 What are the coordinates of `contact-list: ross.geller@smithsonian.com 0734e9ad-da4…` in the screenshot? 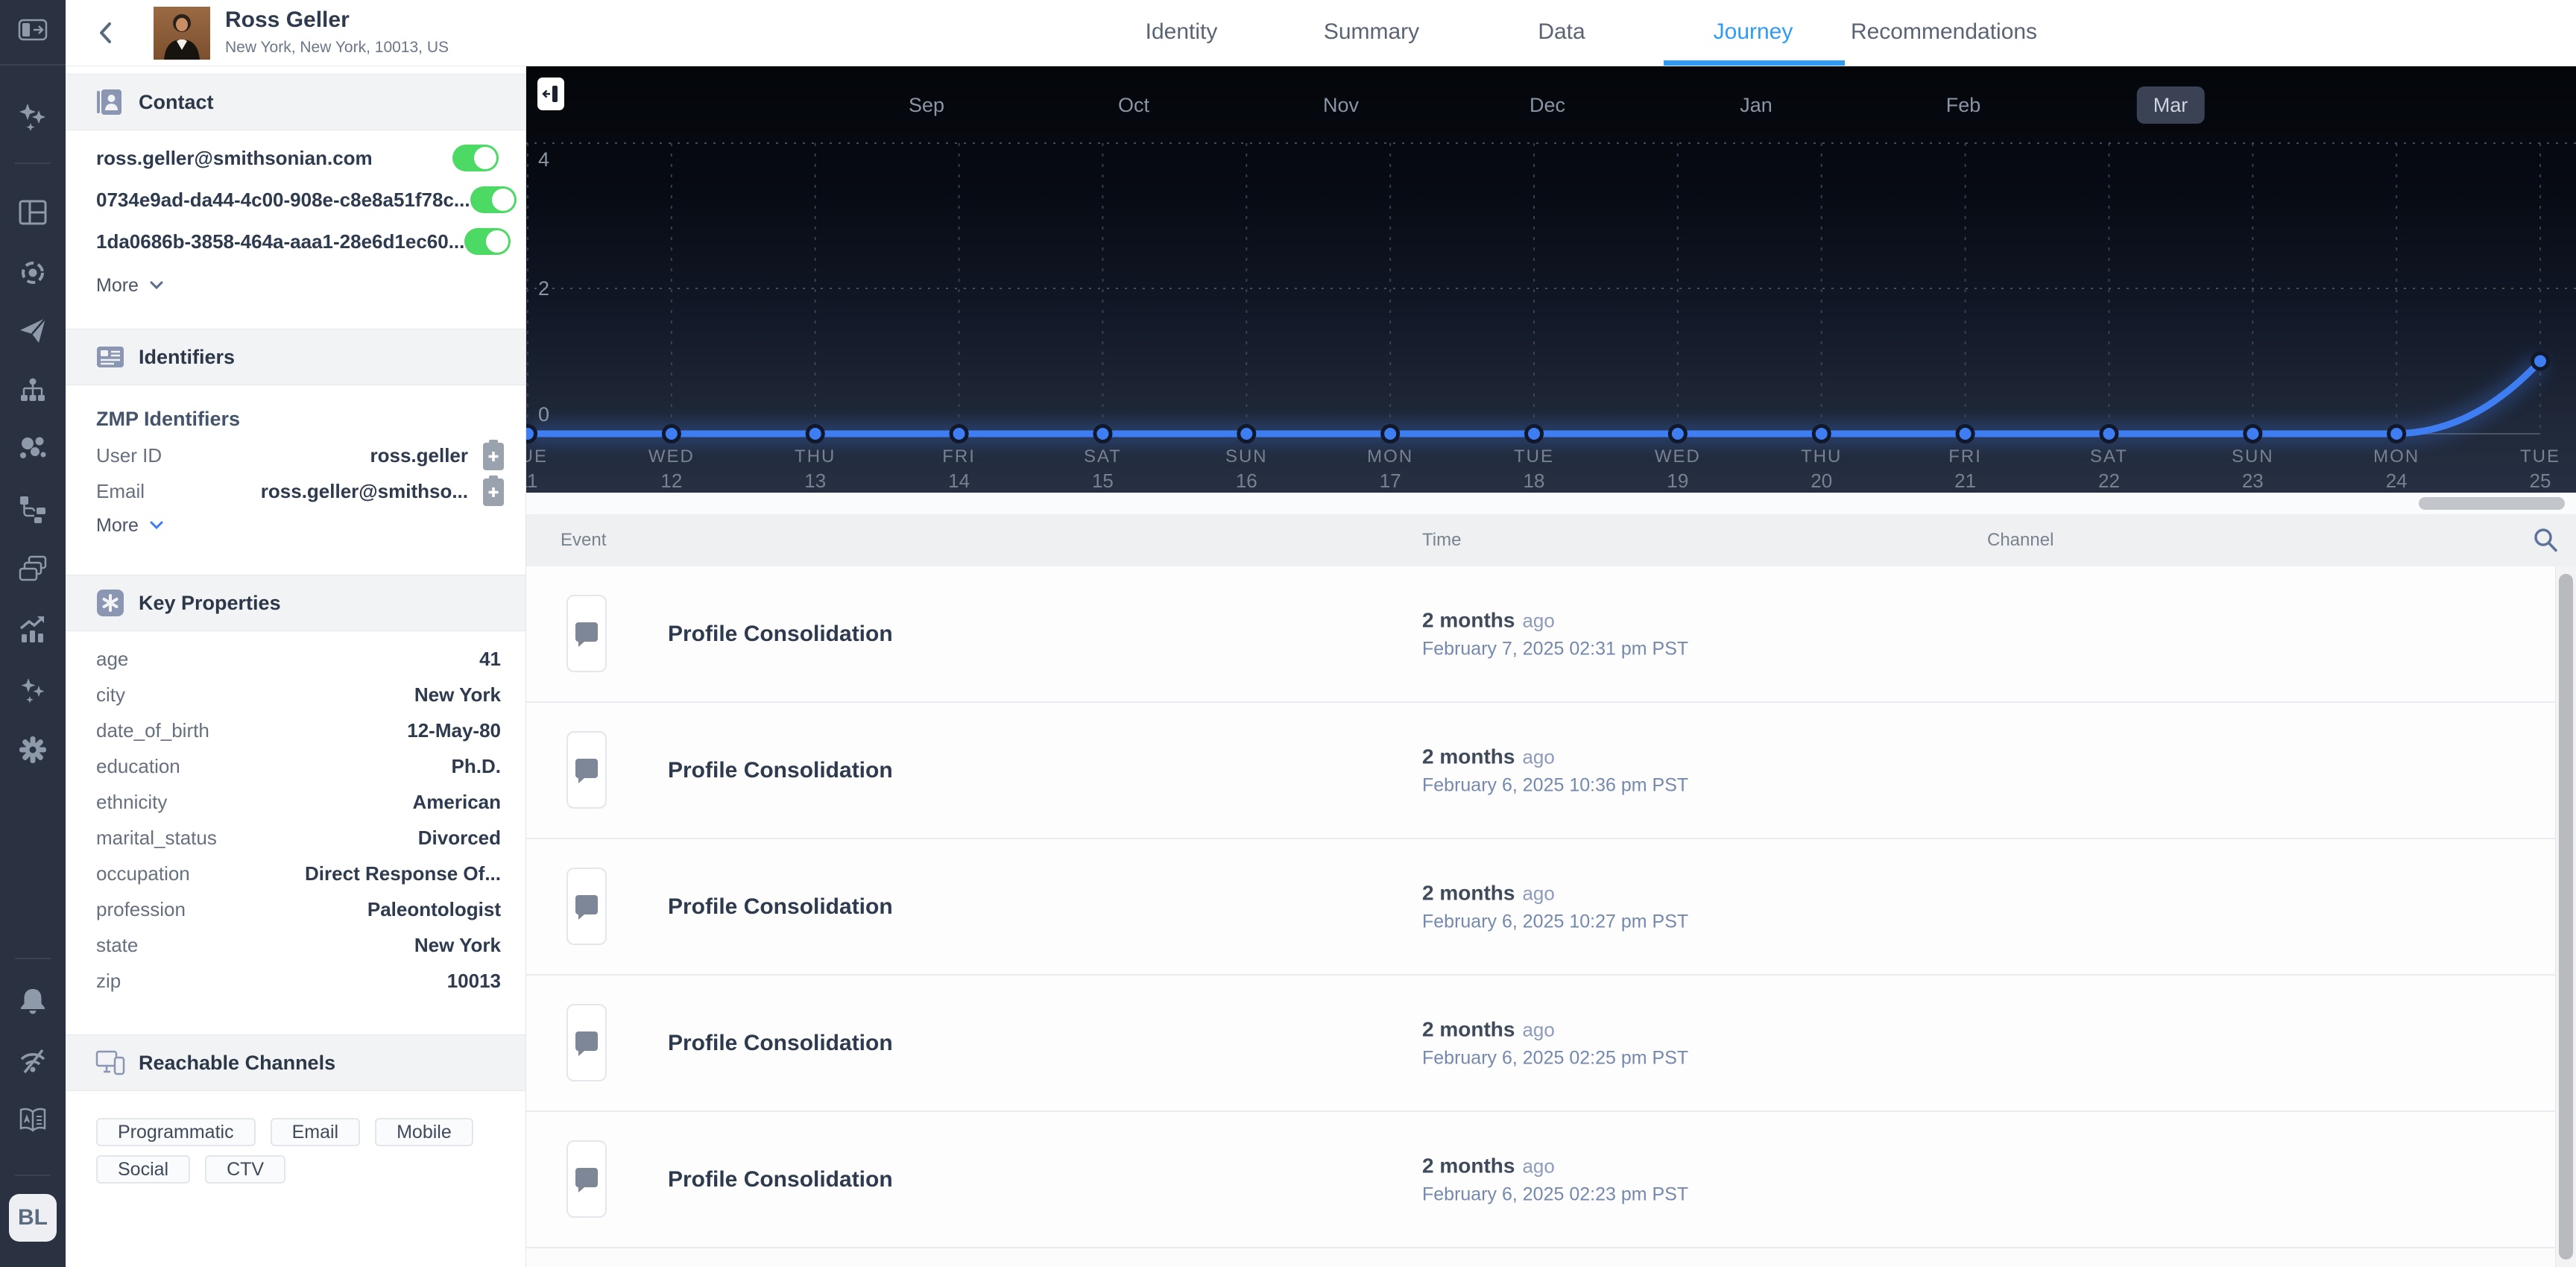 It's located at (295, 199).